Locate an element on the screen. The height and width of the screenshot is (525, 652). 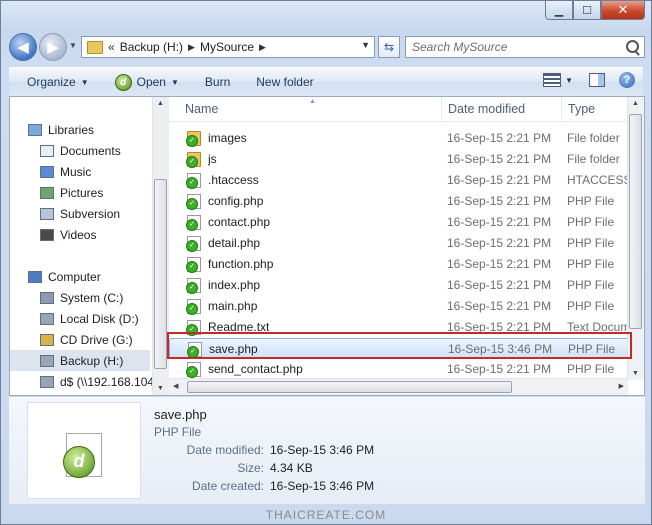
address-bar: « Backup (H:) ▶ MySource ▶ ▼ is located at coordinates (228, 47).